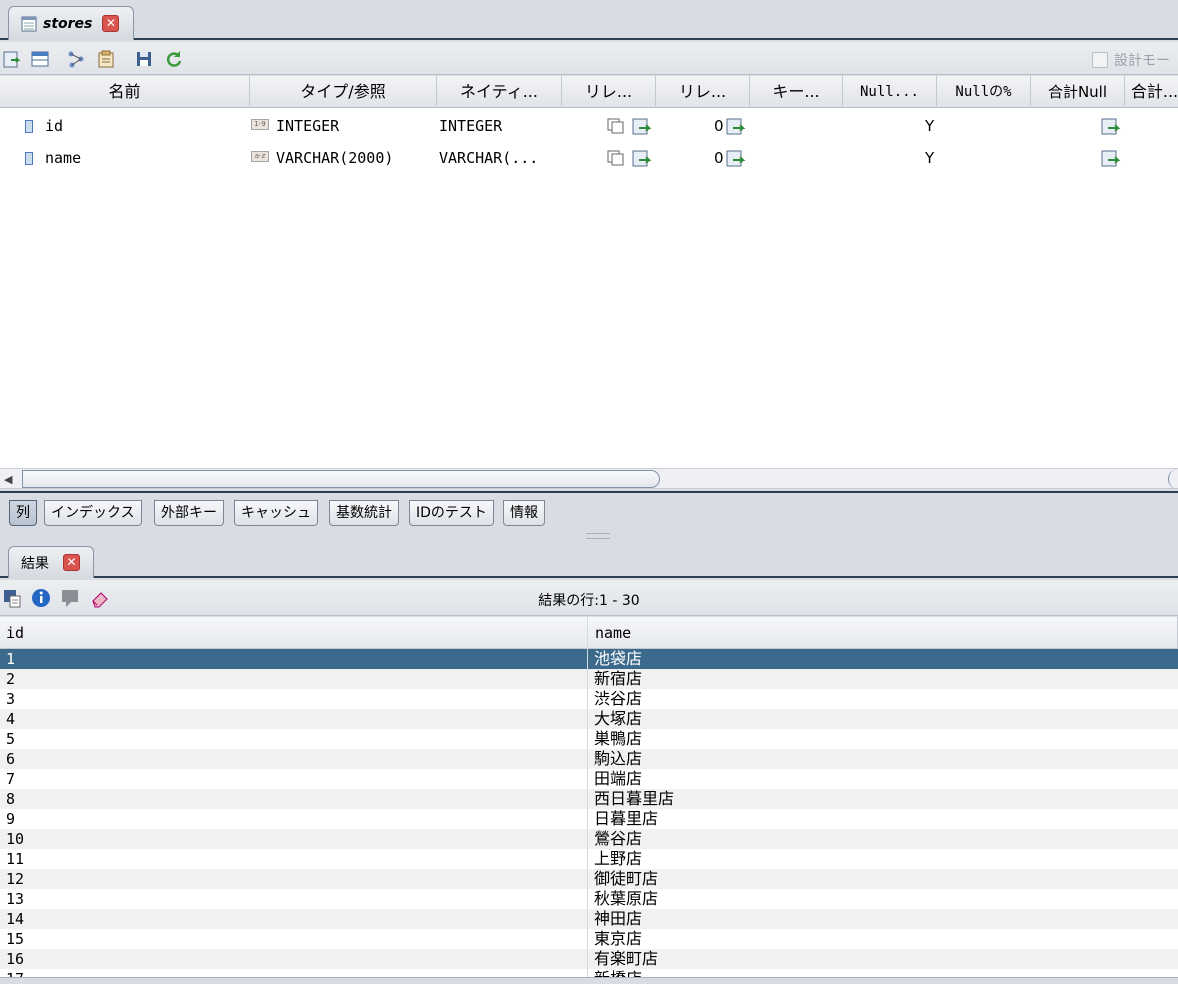 This screenshot has width=1178, height=984. Describe the element at coordinates (15, 899) in the screenshot. I see `cell-id: 13` at that location.